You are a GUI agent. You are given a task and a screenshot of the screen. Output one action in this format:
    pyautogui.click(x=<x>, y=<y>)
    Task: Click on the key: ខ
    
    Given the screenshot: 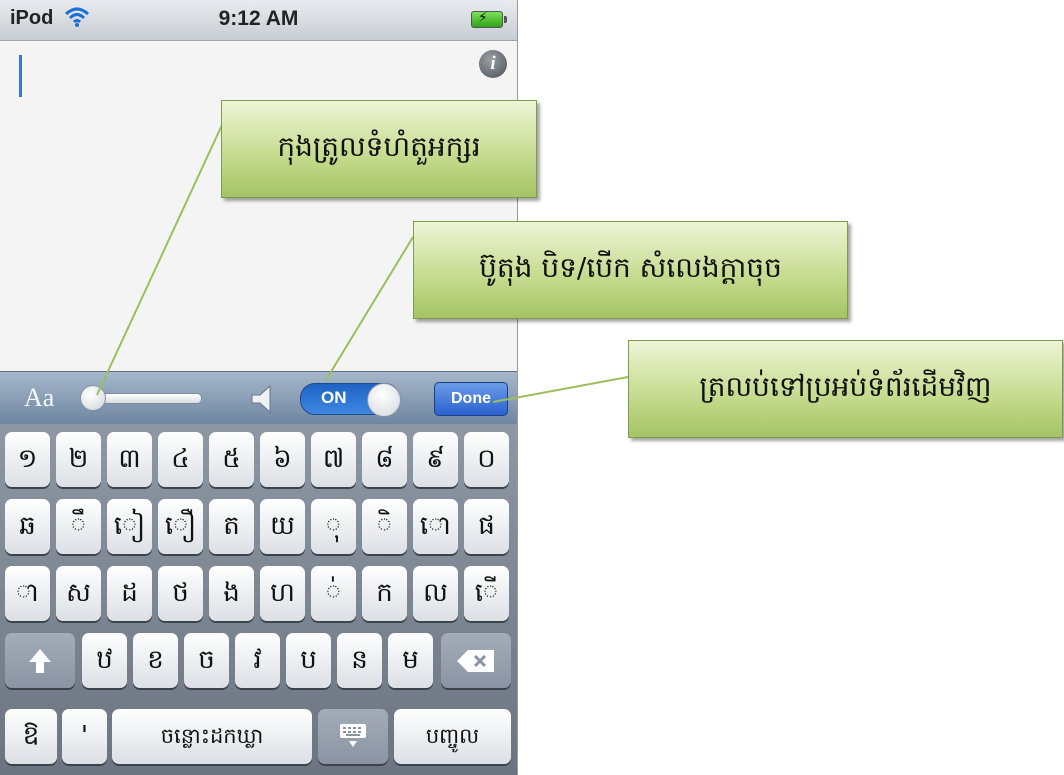 What is the action you would take?
    pyautogui.click(x=155, y=660)
    